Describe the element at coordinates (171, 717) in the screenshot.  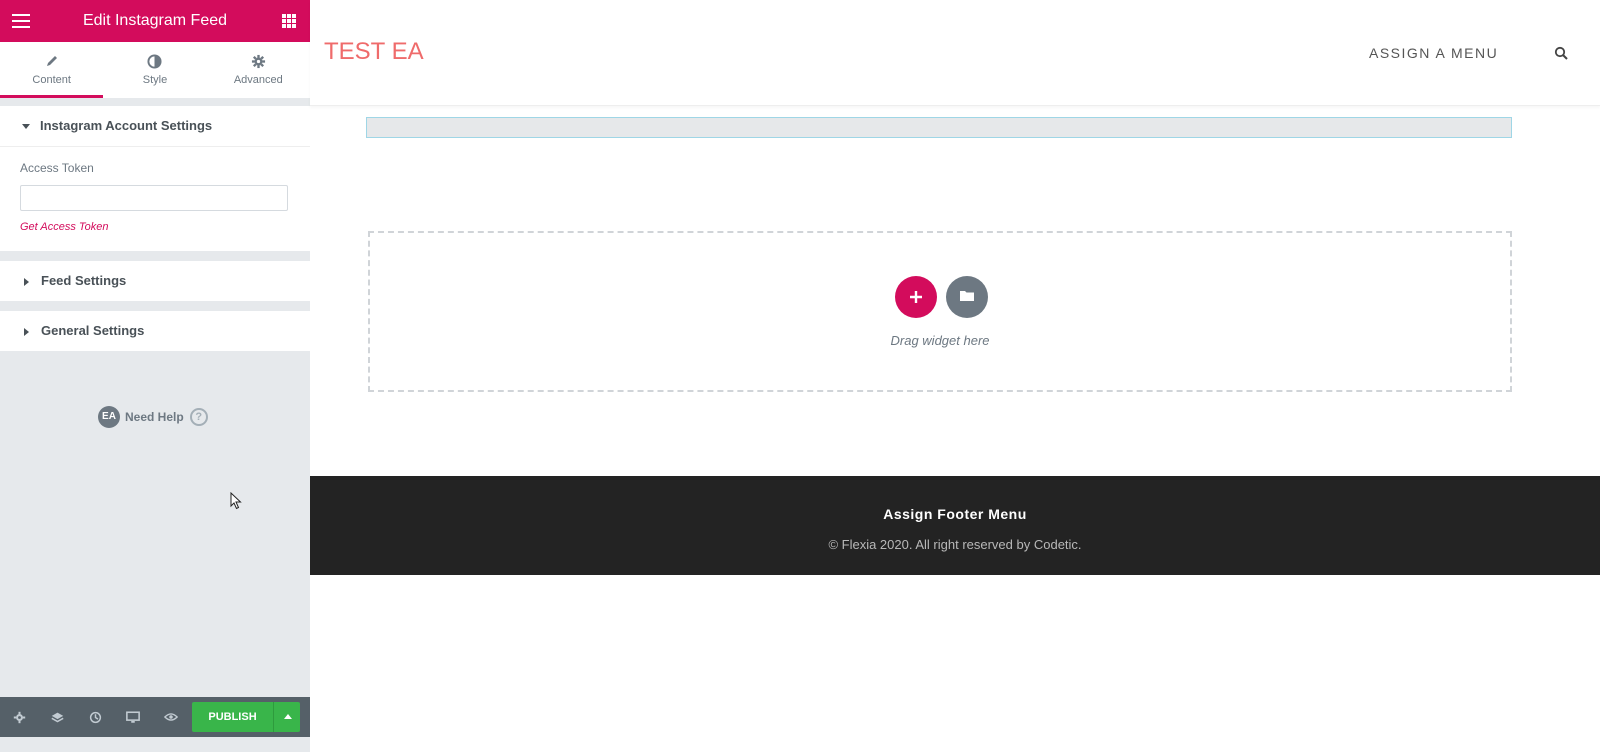
I see `preview-eye-icon` at that location.